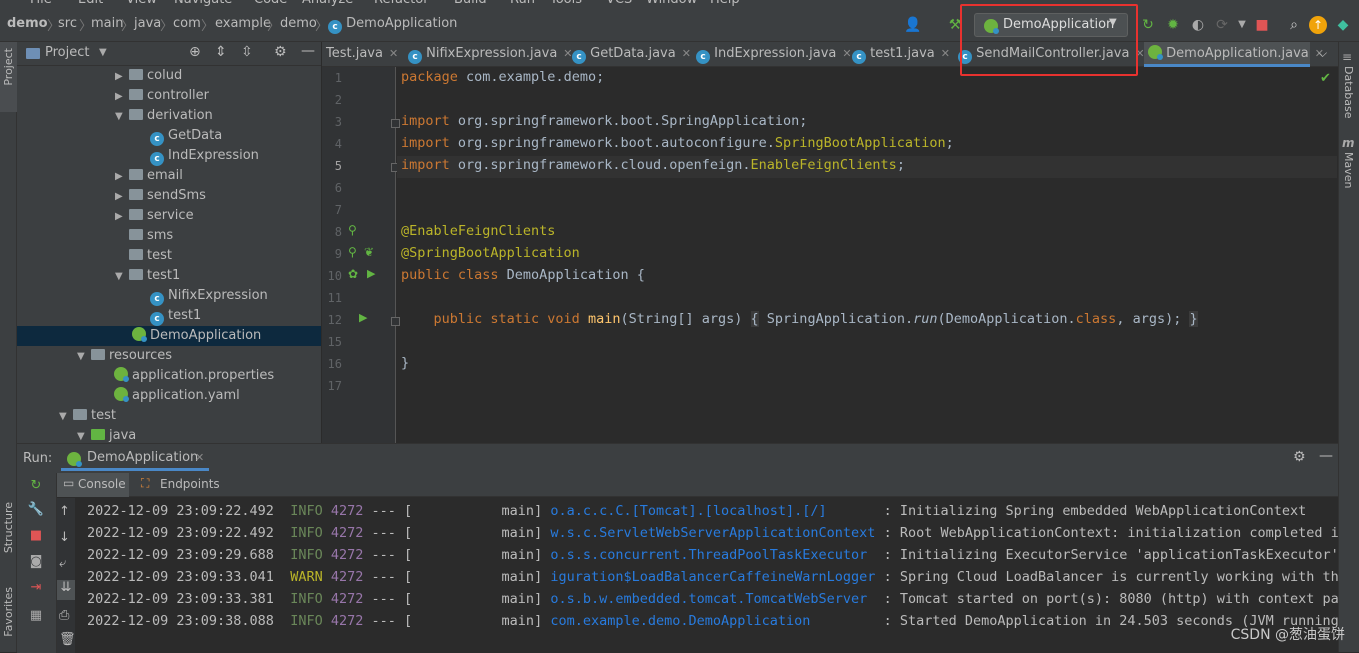 The height and width of the screenshot is (653, 1359). What do you see at coordinates (483, 54) in the screenshot?
I see `tab-nifixexpression-java: c NifixExpression.java✕` at bounding box center [483, 54].